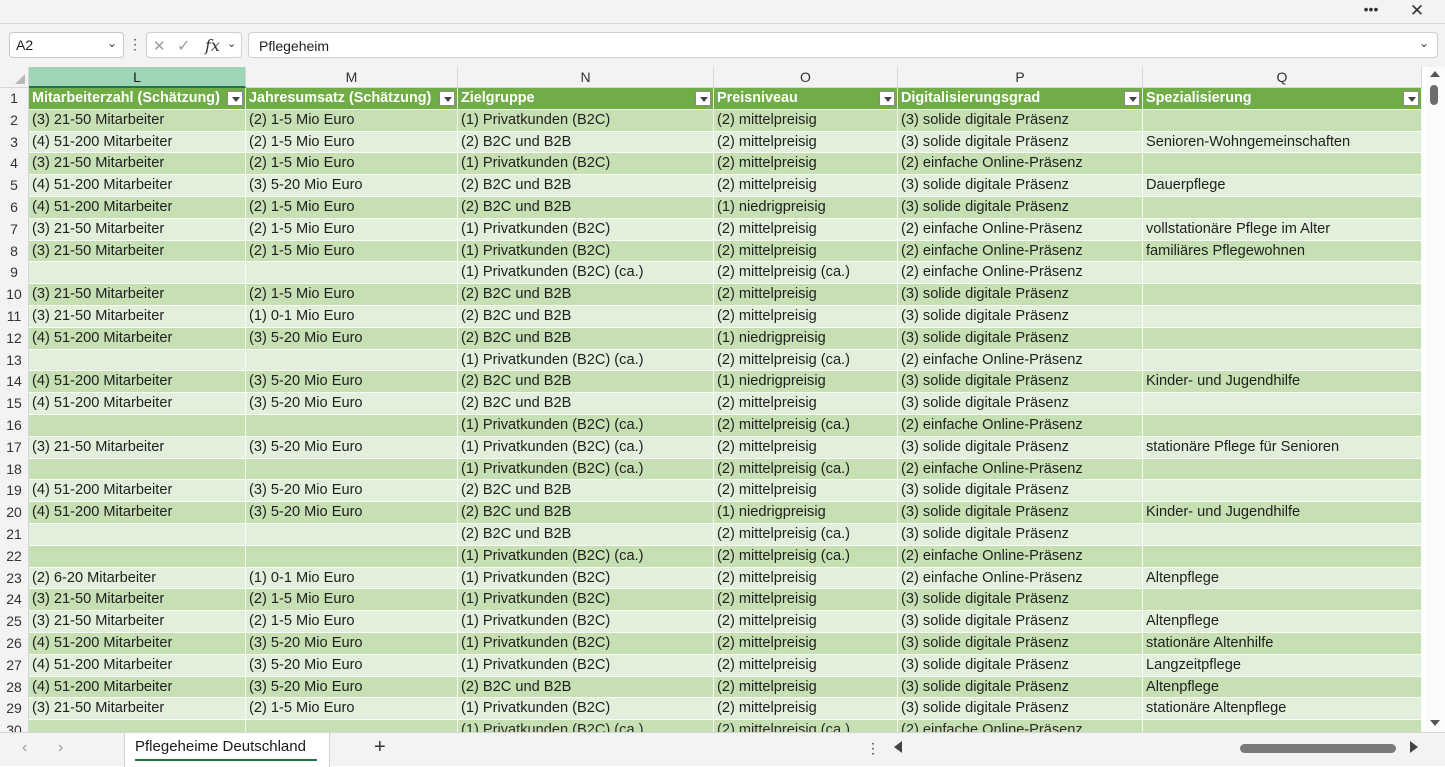 This screenshot has width=1445, height=767. Describe the element at coordinates (14, 229) in the screenshot. I see `row-number: 7` at that location.